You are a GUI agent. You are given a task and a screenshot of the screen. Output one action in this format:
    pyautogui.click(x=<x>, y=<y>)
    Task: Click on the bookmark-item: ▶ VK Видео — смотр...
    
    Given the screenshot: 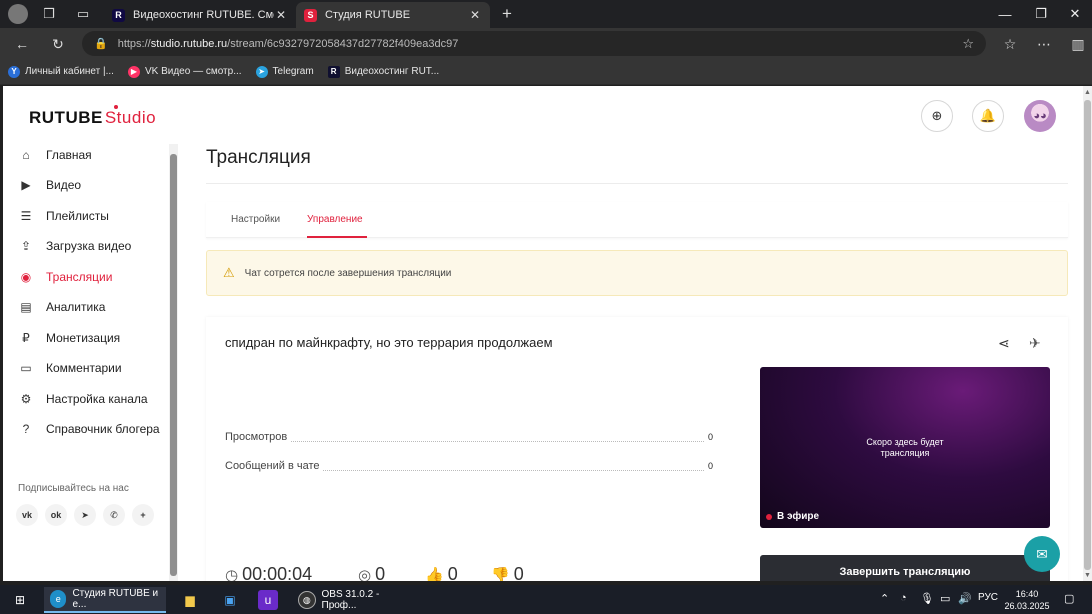 What is the action you would take?
    pyautogui.click(x=184, y=71)
    